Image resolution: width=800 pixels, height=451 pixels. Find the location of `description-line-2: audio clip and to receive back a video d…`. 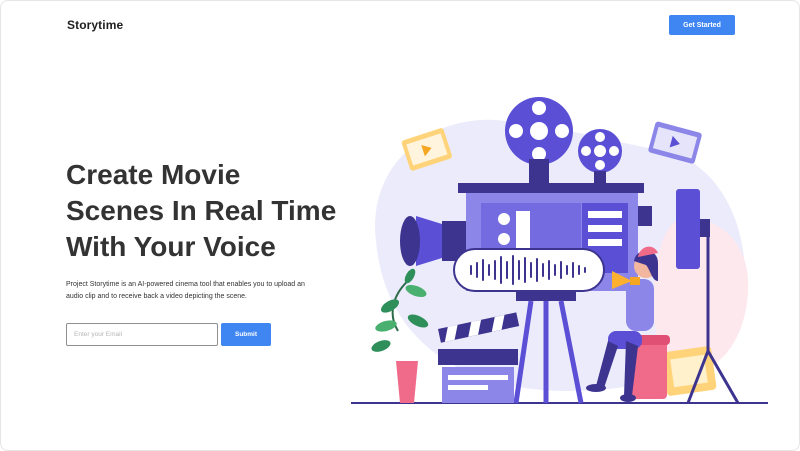

description-line-2: audio clip and to receive back a video d… is located at coordinates (156, 296).